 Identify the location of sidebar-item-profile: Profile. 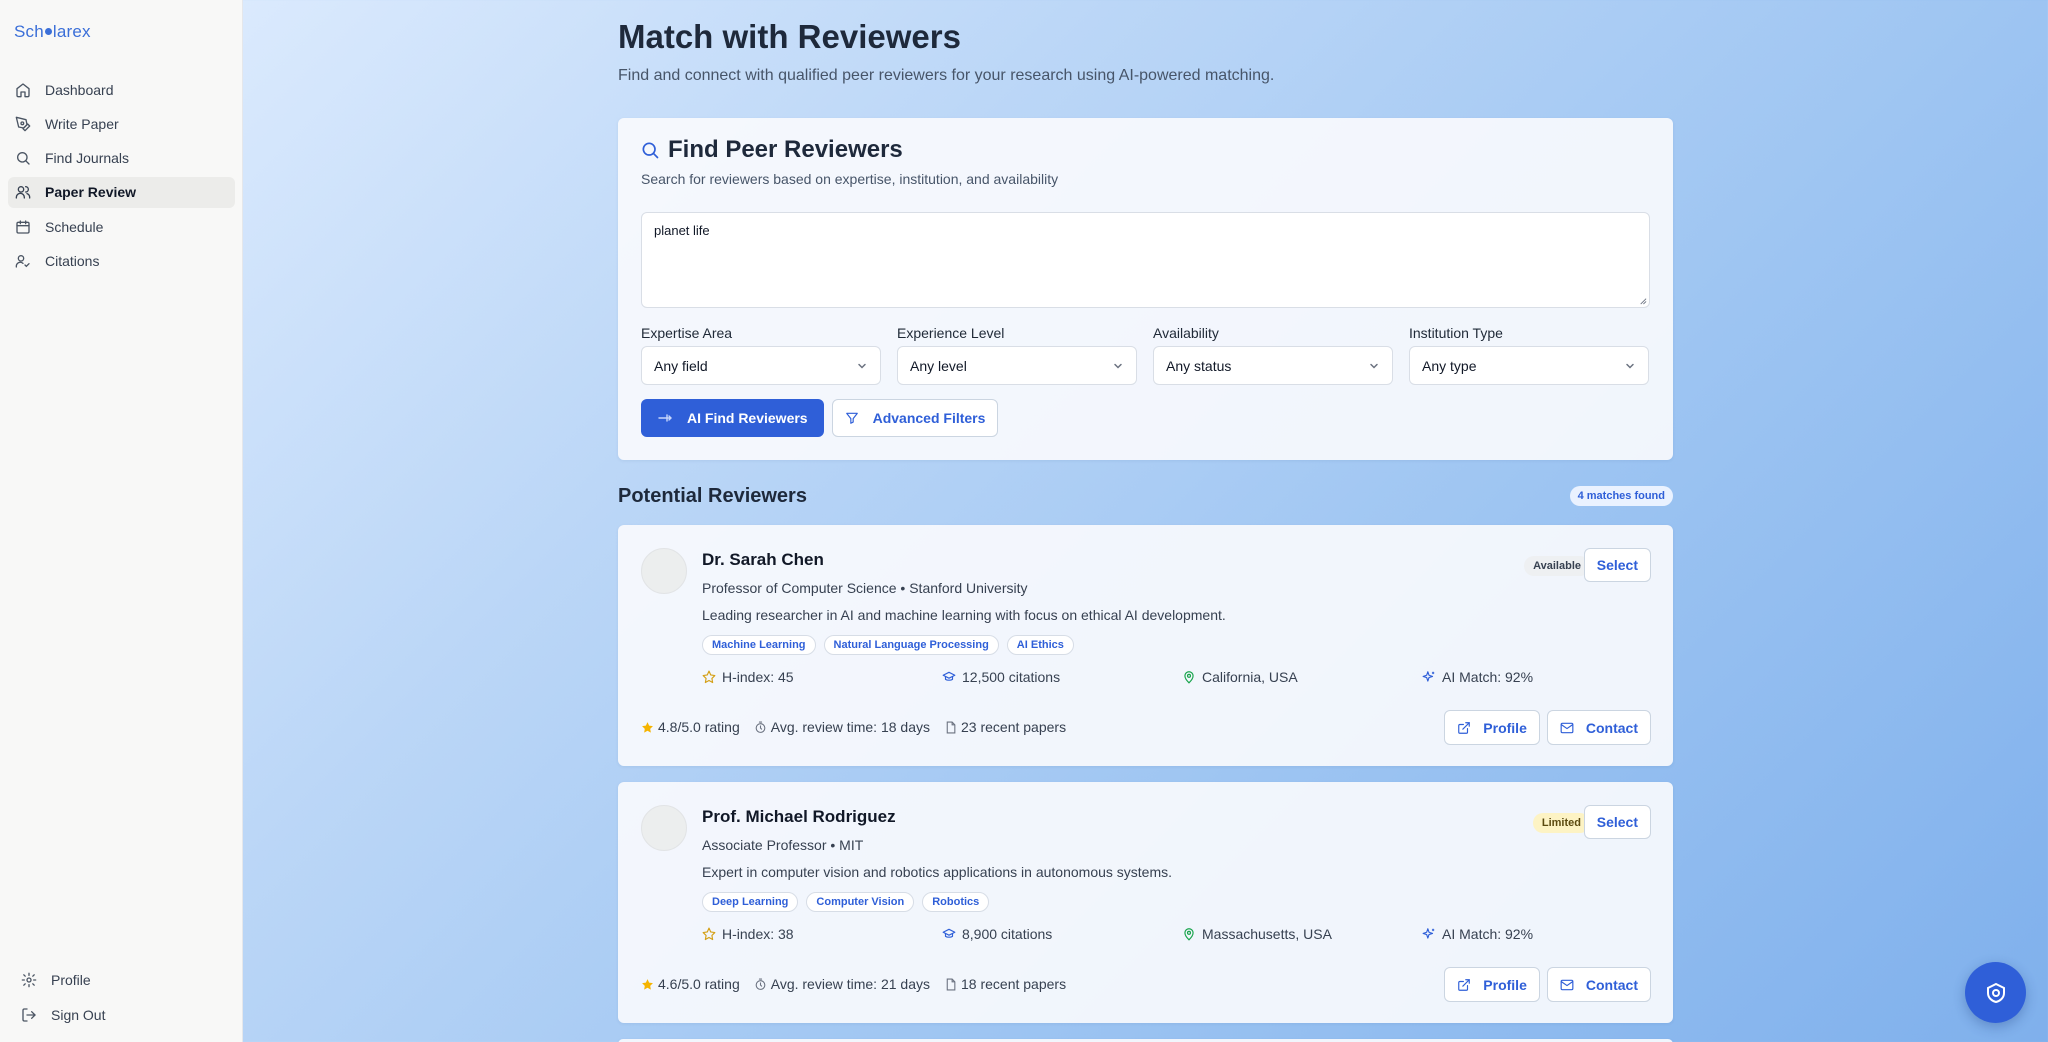
(121, 979).